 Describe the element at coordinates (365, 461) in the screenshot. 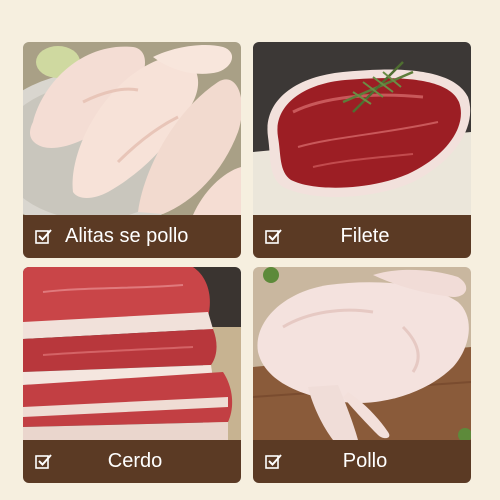

I see `product-label: Pollo` at that location.